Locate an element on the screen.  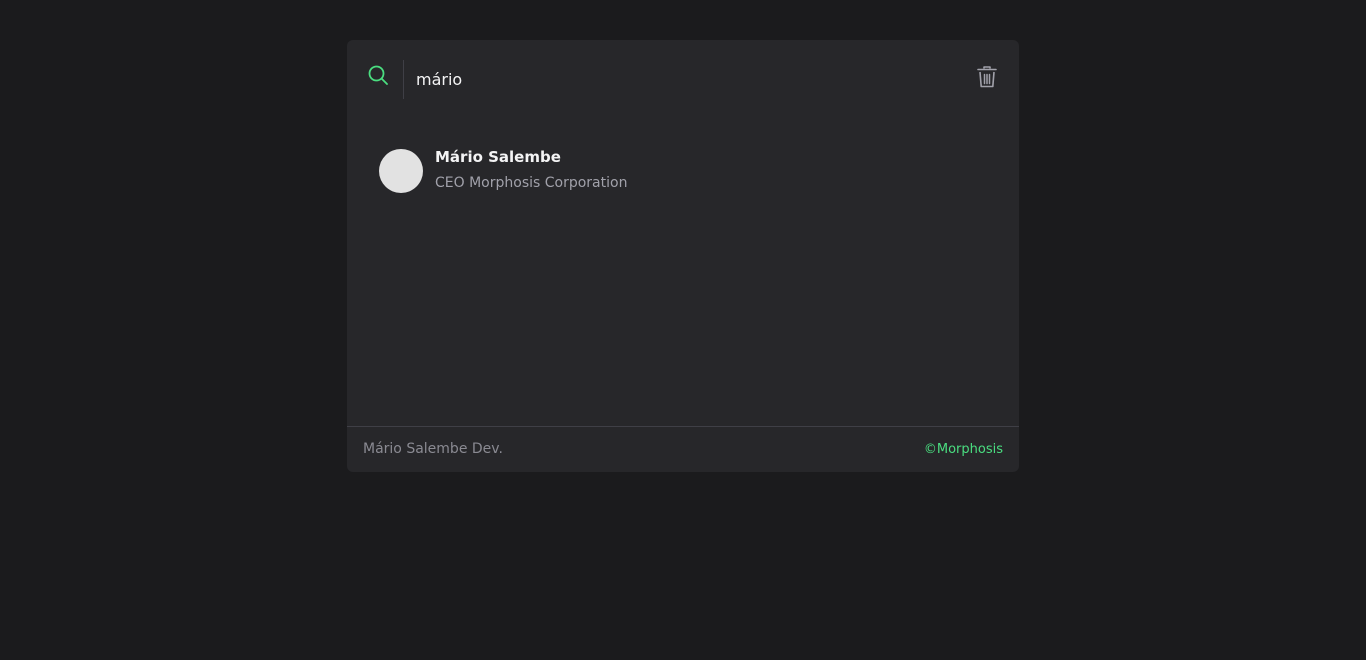
clear-search-button is located at coordinates (987, 77).